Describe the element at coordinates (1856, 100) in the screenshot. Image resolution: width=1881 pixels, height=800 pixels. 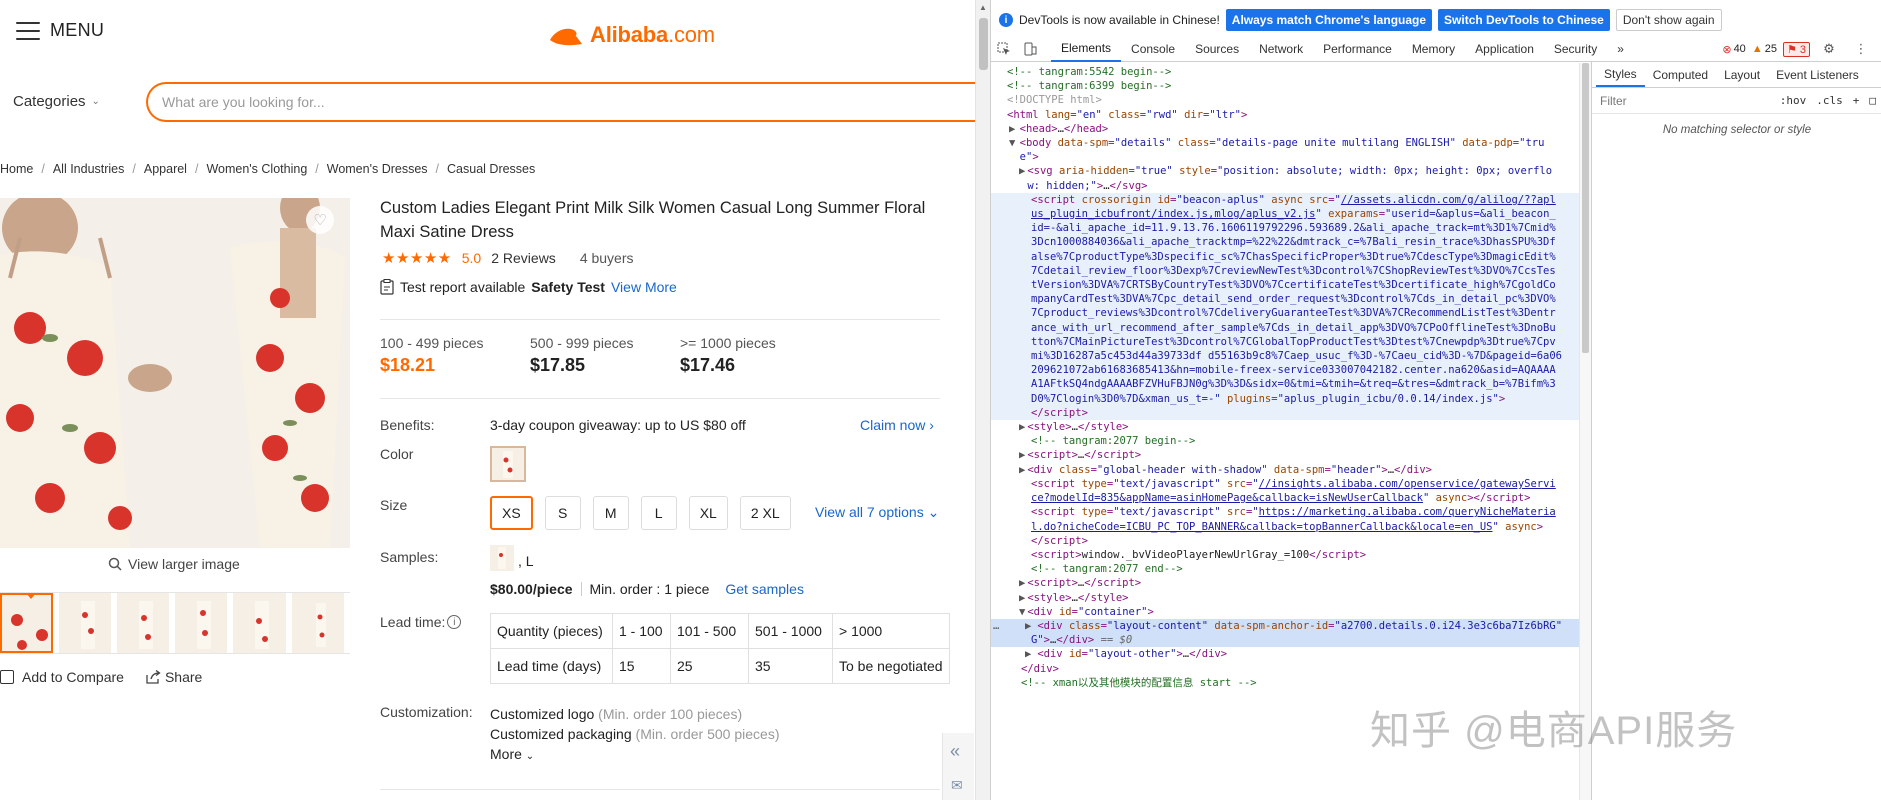
I see `add-style-rule-icon: +` at that location.